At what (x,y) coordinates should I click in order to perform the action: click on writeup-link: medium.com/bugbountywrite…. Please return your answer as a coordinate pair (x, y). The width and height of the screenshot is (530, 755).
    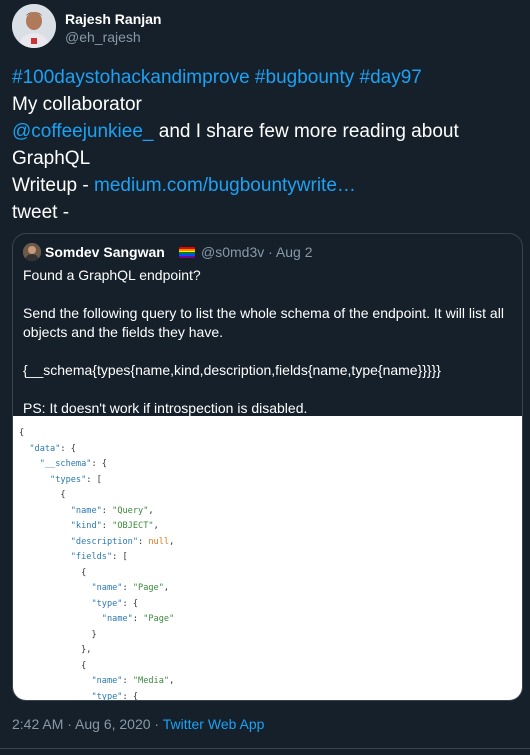
    Looking at the image, I should click on (225, 185).